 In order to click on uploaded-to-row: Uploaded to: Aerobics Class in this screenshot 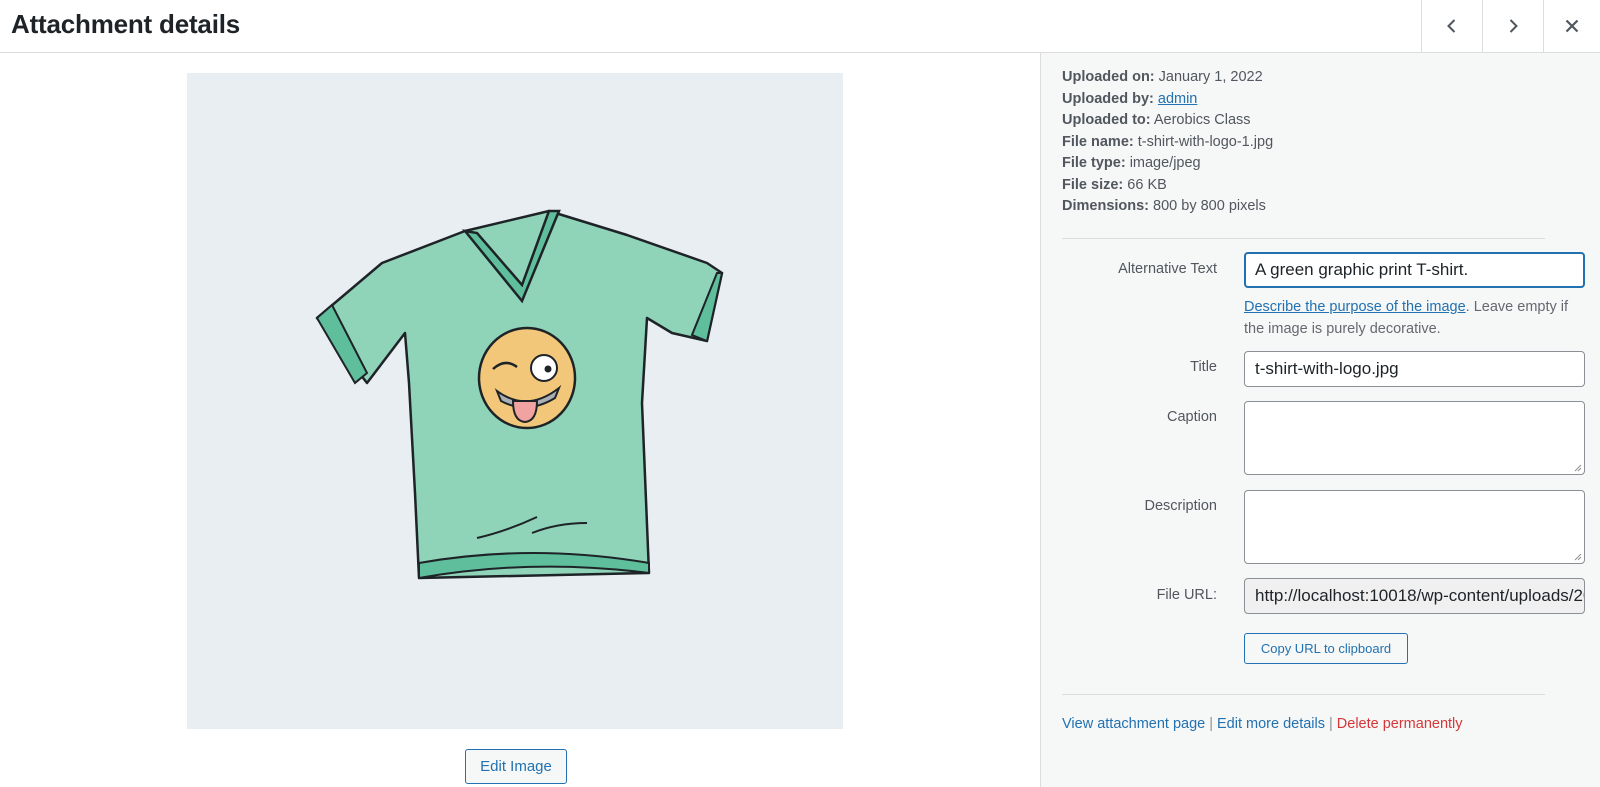, I will do `click(1156, 120)`.